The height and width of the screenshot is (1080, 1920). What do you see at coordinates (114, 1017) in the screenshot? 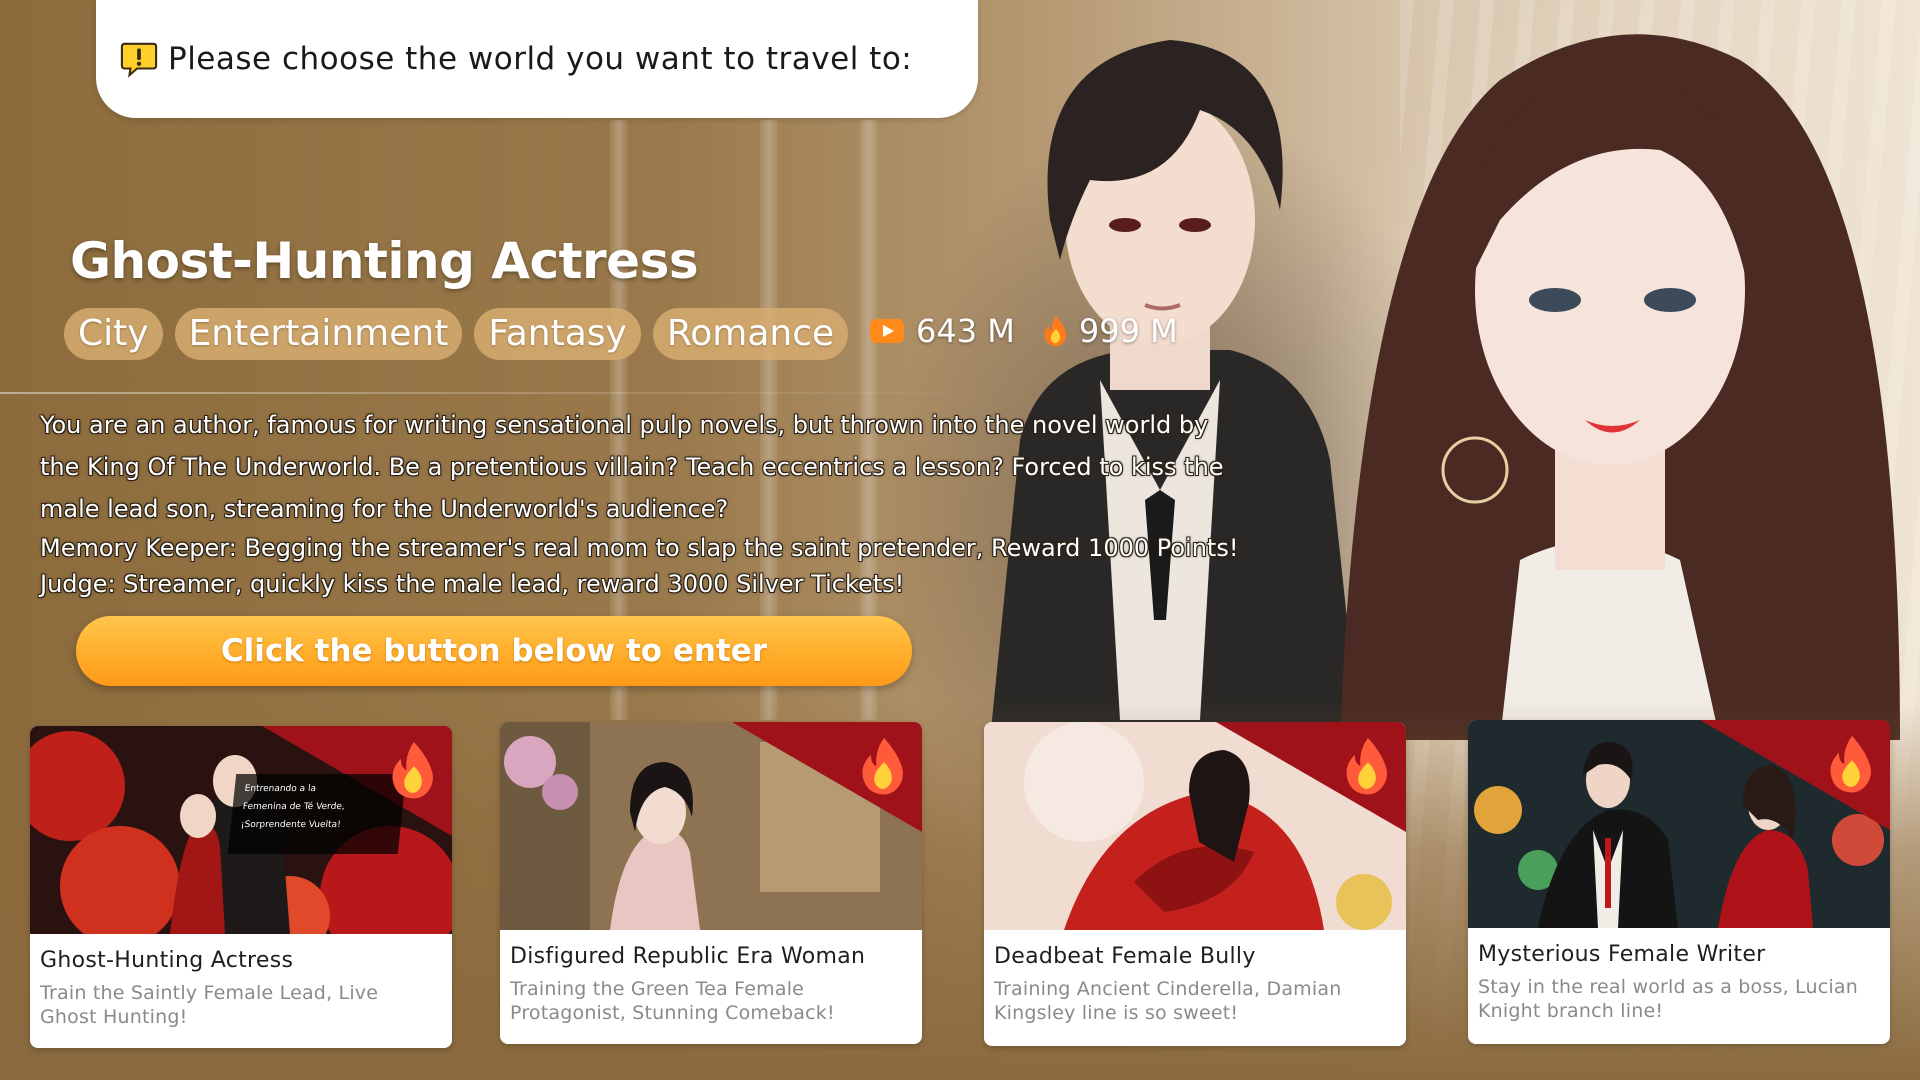
I see `card-subtitle-line: Ghost Hunting!` at bounding box center [114, 1017].